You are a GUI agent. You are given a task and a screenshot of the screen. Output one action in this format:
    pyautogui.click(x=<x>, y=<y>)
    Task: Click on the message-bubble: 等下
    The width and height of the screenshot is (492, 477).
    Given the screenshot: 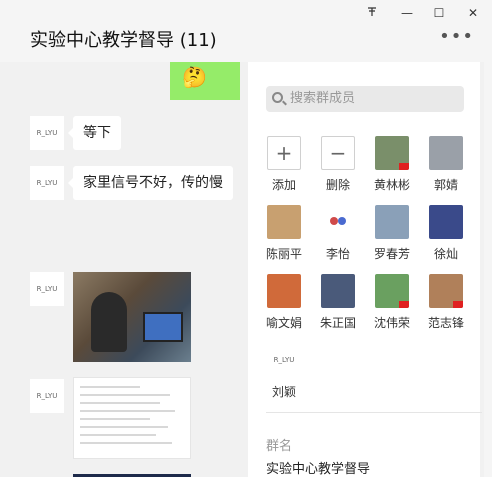 What is the action you would take?
    pyautogui.click(x=94, y=133)
    